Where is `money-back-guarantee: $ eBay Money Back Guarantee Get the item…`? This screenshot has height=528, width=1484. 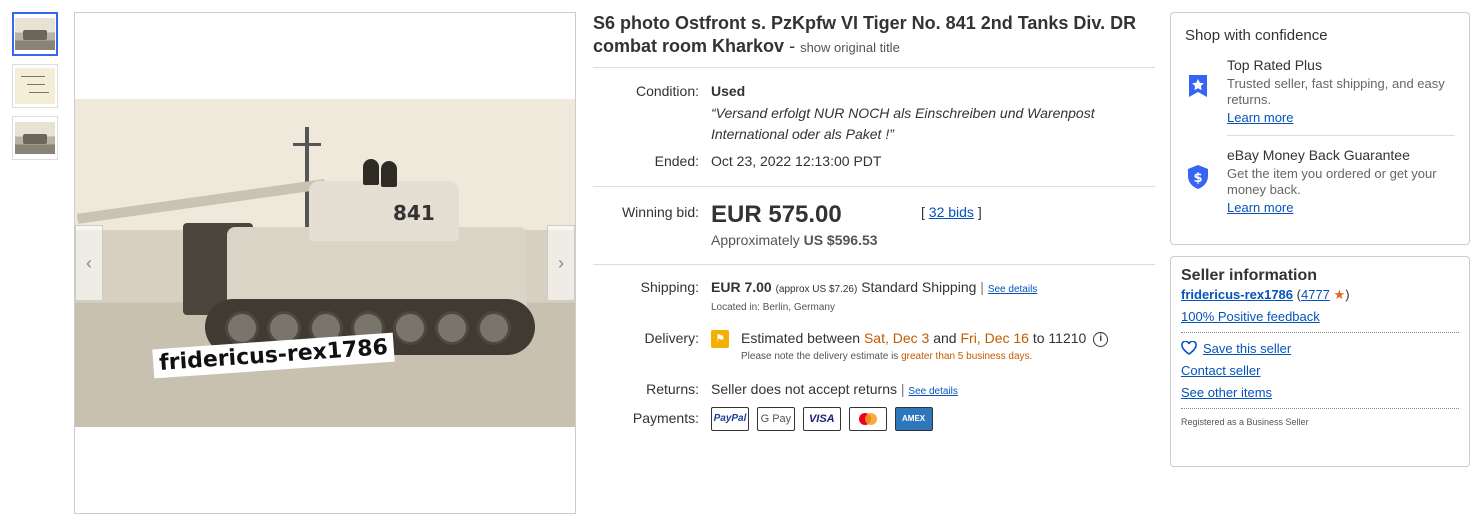
money-back-guarantee: $ eBay Money Back Guarantee Get the item… is located at coordinates (1320, 181).